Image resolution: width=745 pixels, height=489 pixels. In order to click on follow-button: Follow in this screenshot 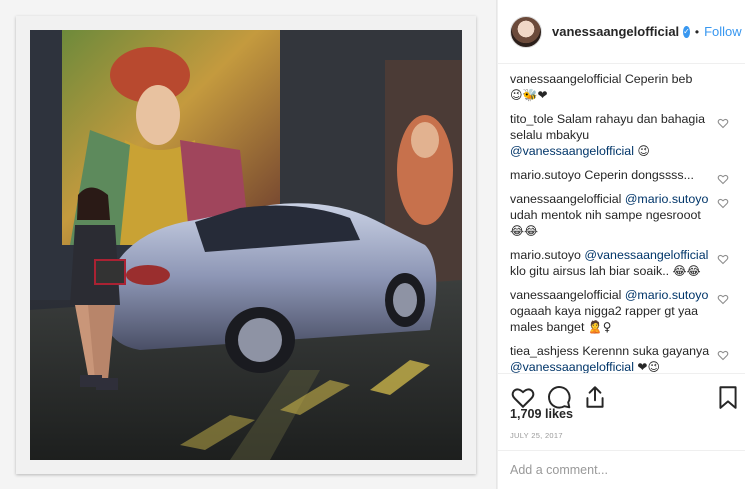, I will do `click(723, 31)`.